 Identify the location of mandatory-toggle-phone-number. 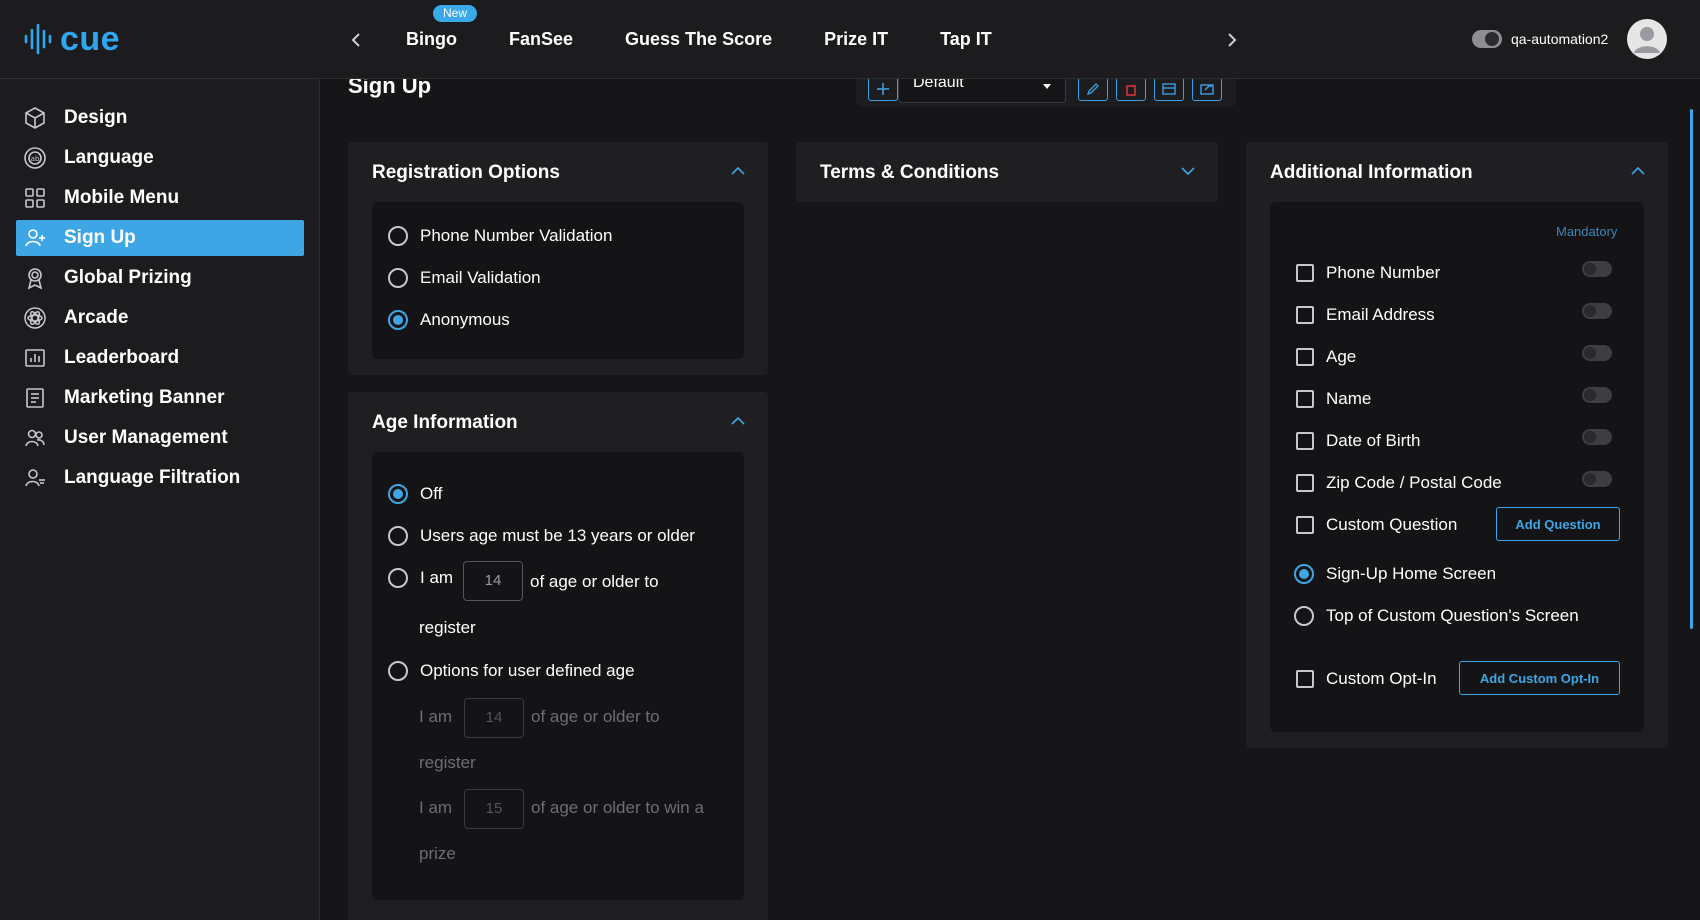
(1597, 269).